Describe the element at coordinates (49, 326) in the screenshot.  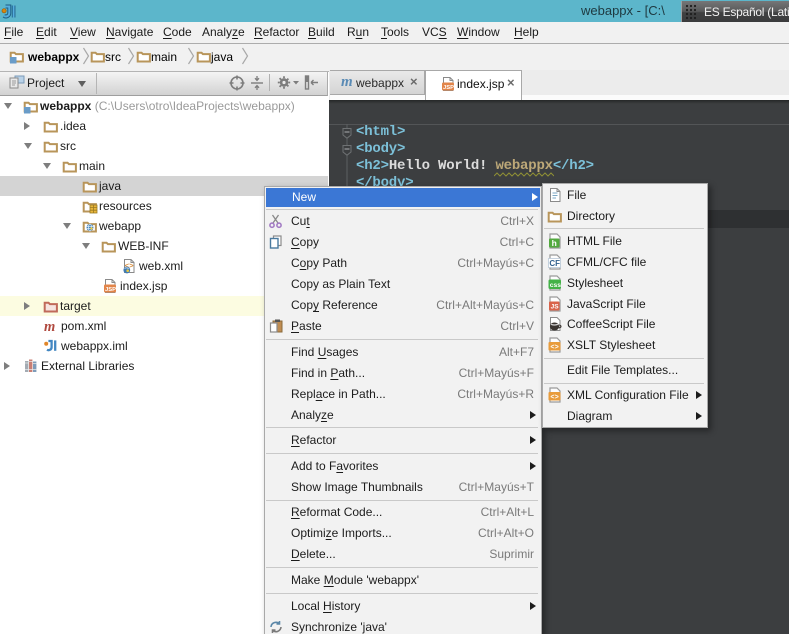
I see `svg-text: m` at that location.